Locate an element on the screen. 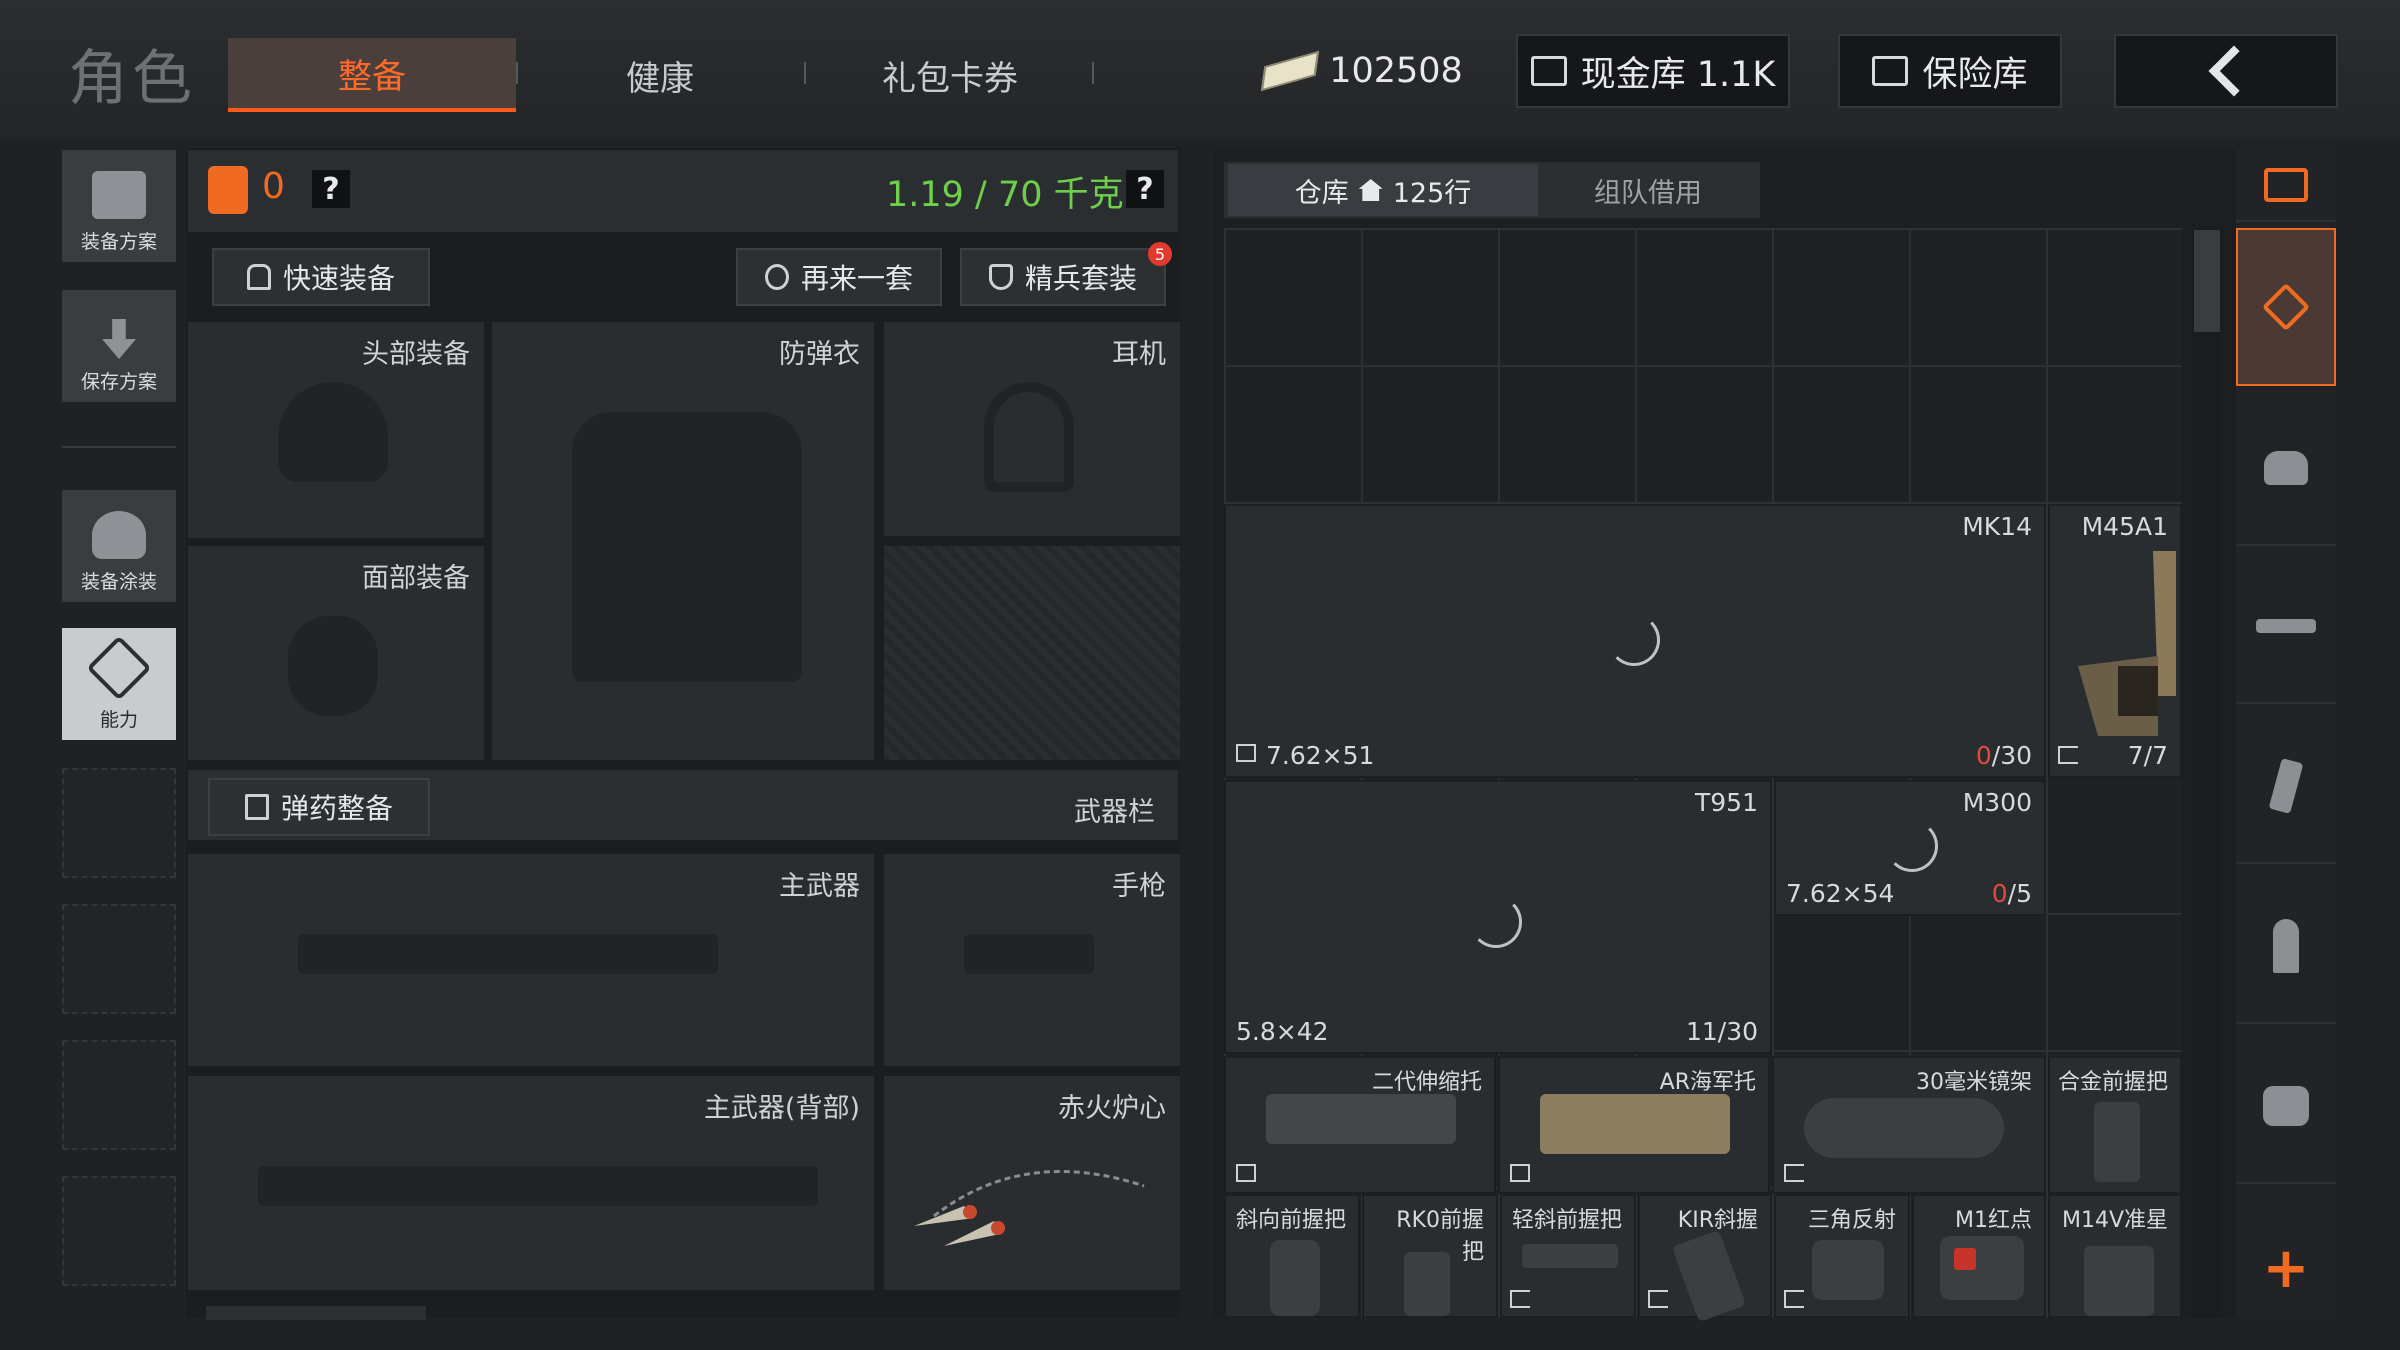  filter-magazine-button is located at coordinates (2286, 787).